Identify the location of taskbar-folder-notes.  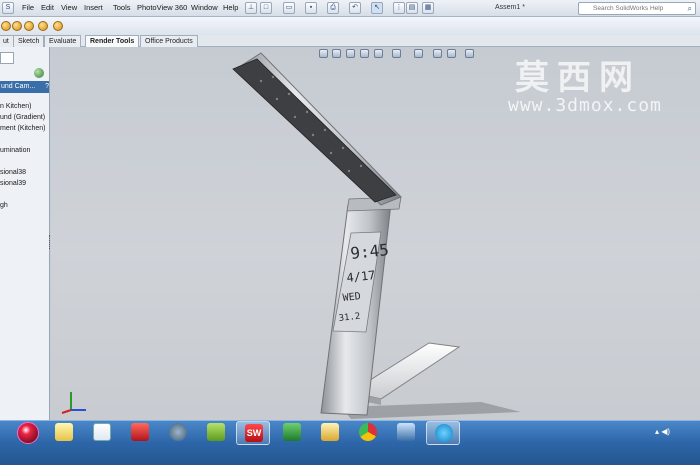
(64, 433).